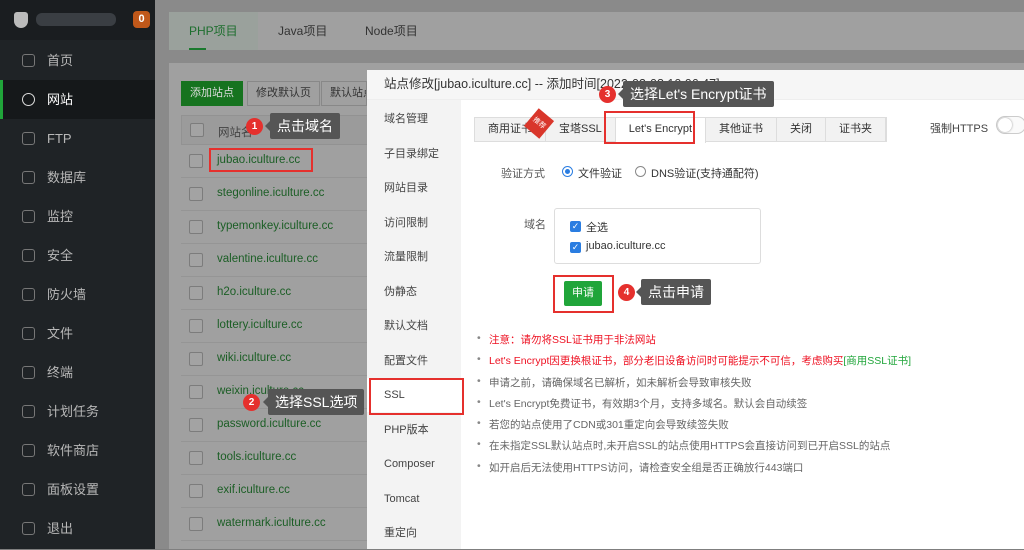 This screenshot has height=550, width=1024. Describe the element at coordinates (1010, 125) in the screenshot. I see `force-https-toggle` at that location.